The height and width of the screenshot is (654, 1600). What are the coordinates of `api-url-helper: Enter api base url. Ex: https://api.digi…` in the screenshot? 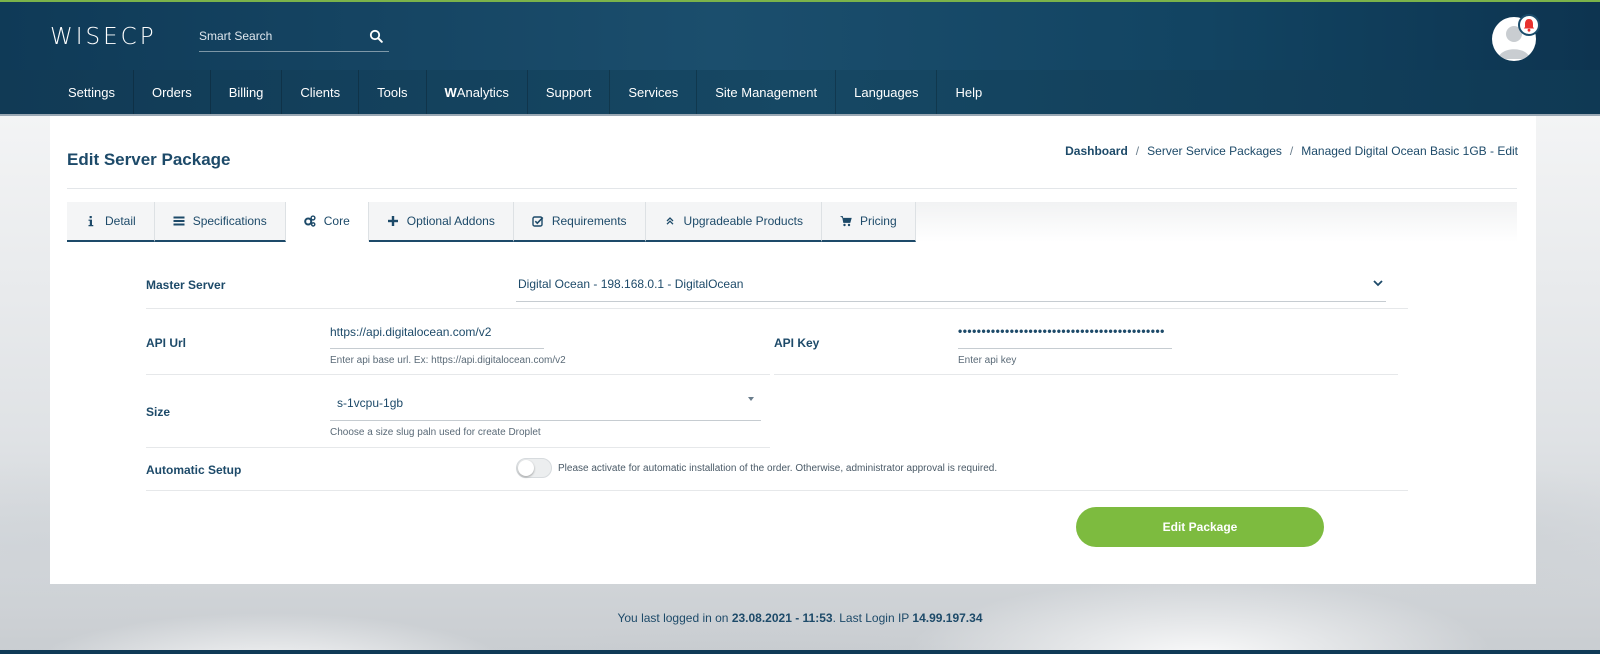 It's located at (448, 360).